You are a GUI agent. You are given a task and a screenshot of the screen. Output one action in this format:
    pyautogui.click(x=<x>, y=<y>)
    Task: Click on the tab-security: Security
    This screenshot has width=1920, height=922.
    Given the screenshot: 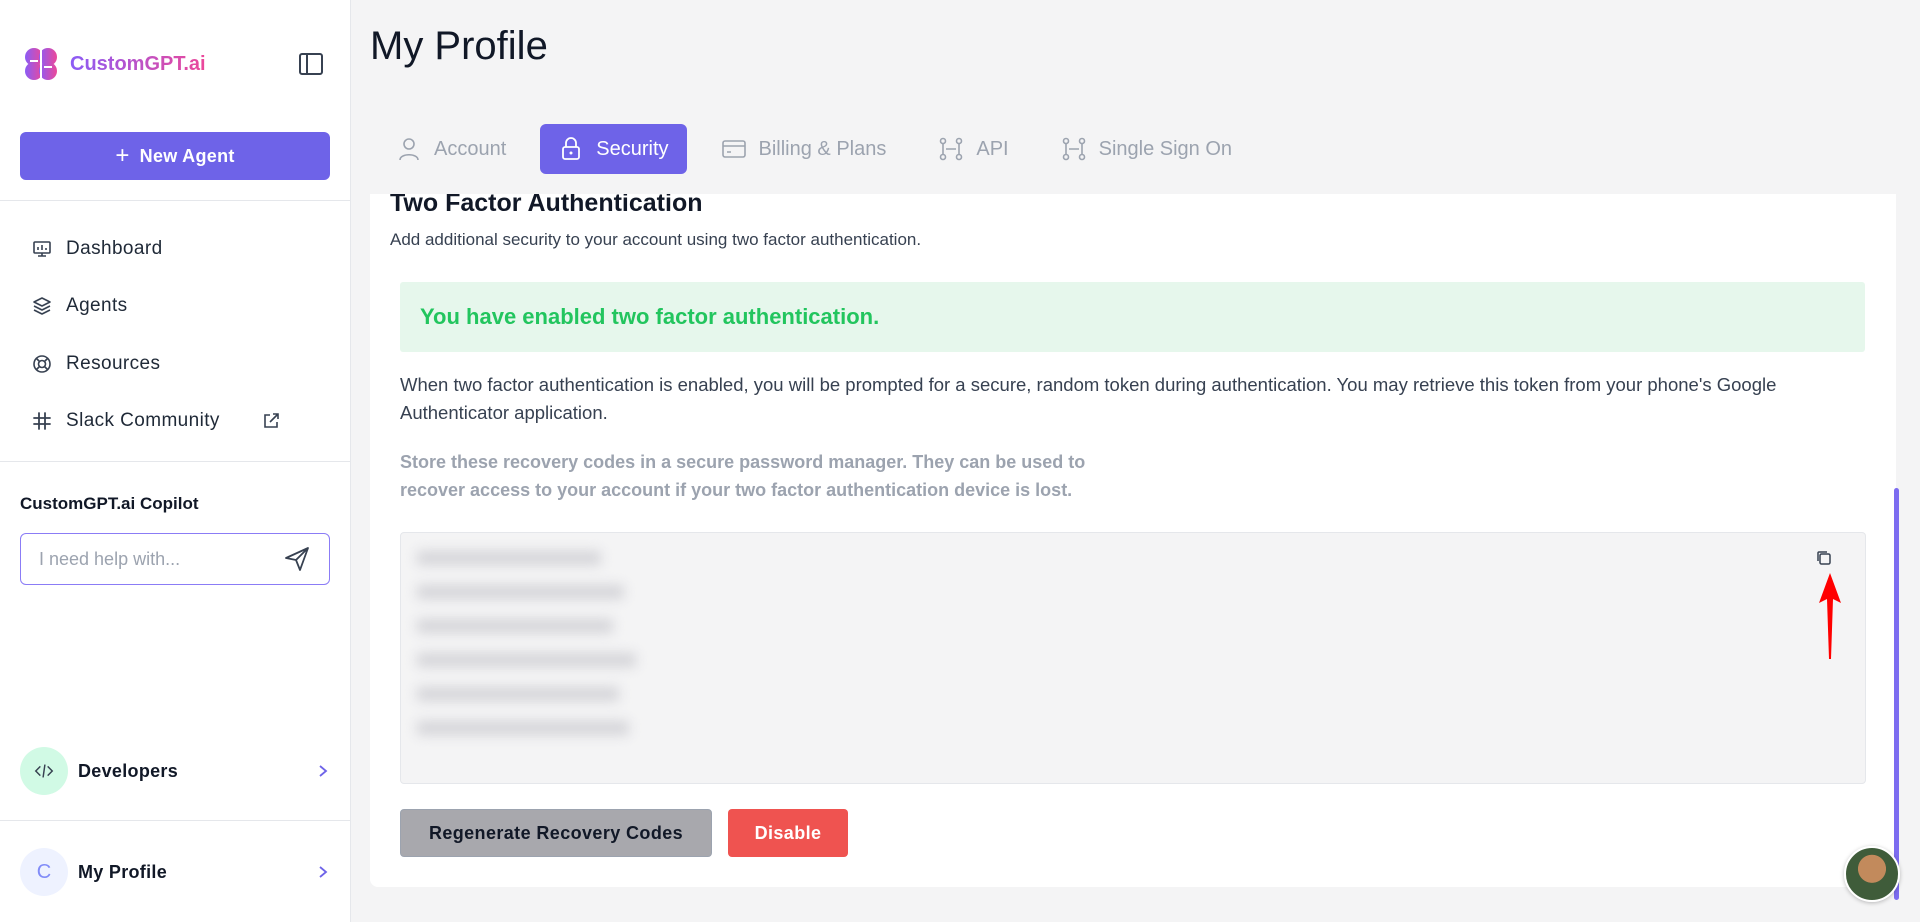 What is the action you would take?
    pyautogui.click(x=613, y=149)
    